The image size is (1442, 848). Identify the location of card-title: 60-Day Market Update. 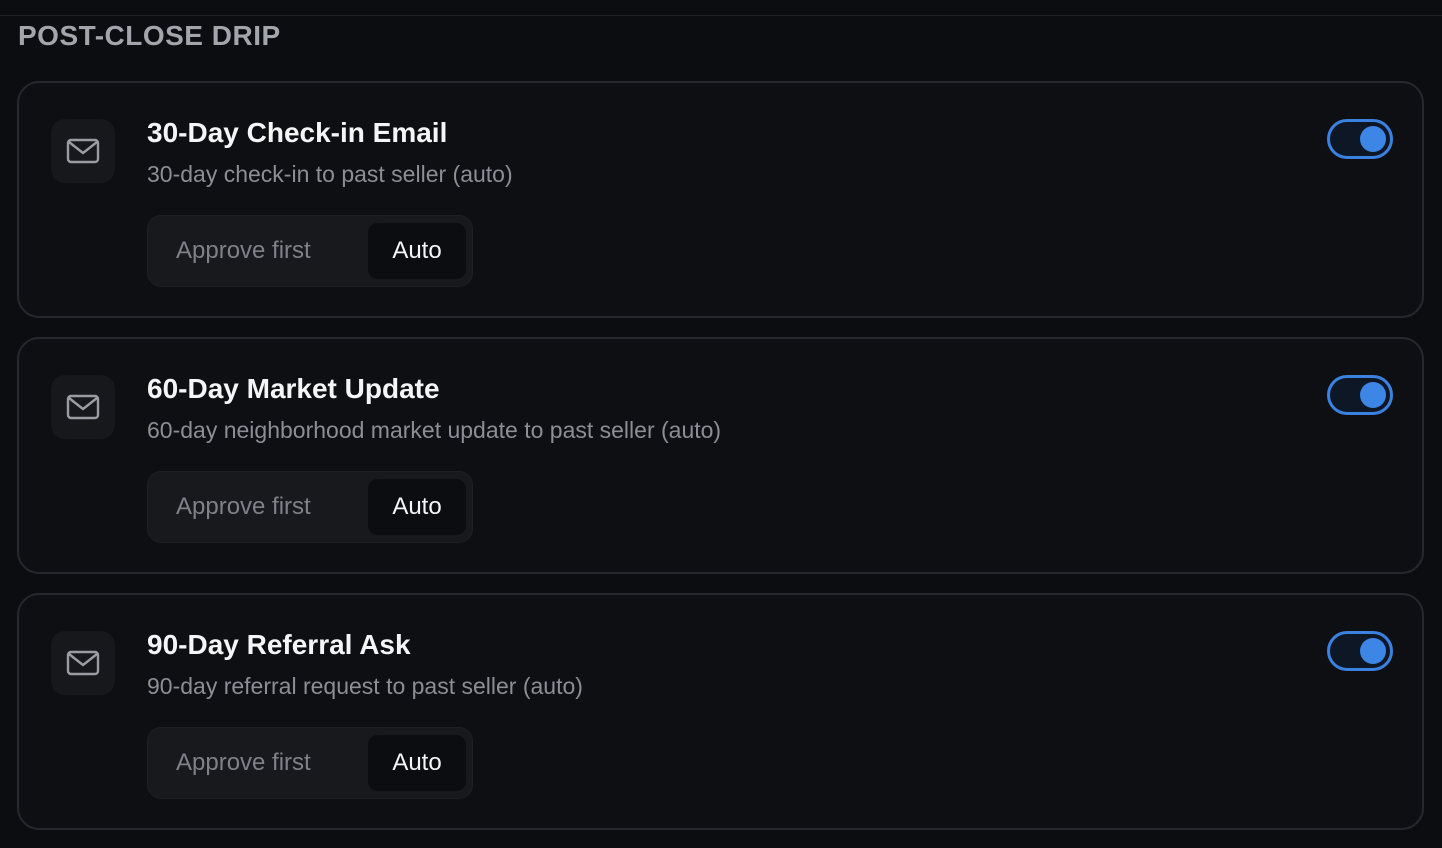
(293, 388).